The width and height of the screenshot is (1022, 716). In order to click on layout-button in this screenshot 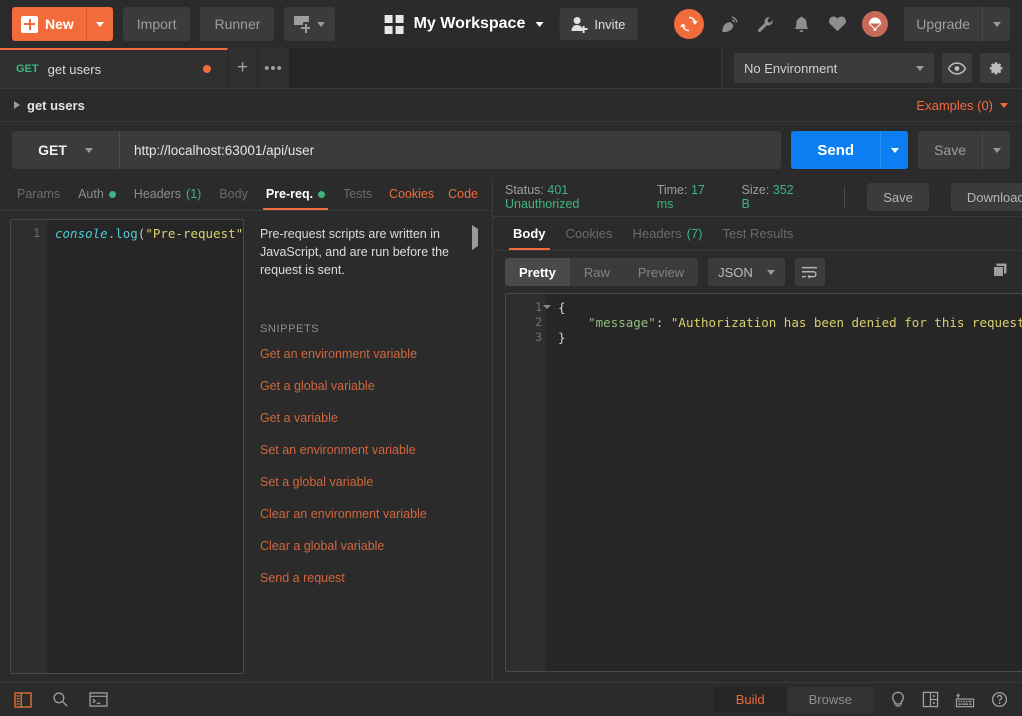, I will do `click(930, 699)`.